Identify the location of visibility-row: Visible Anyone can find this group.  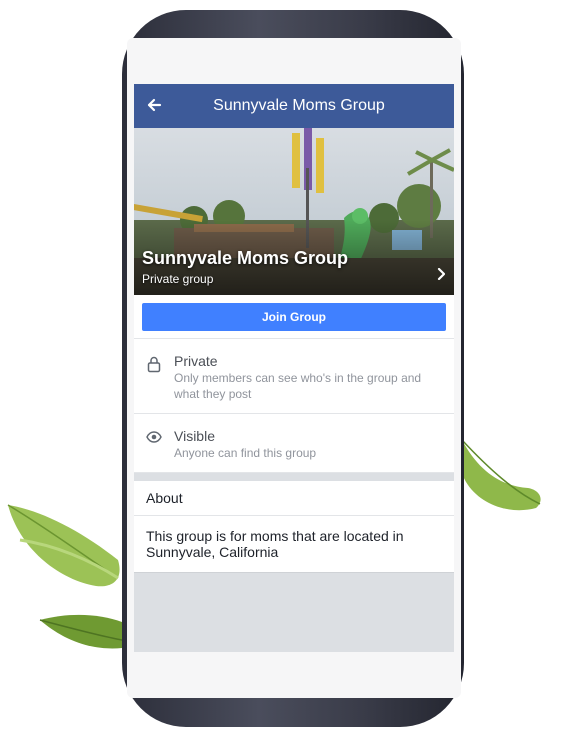
(294, 443).